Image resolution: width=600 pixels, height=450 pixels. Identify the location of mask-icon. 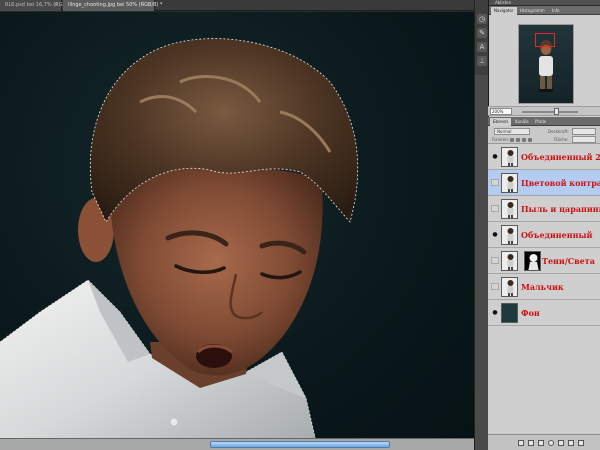
(541, 443).